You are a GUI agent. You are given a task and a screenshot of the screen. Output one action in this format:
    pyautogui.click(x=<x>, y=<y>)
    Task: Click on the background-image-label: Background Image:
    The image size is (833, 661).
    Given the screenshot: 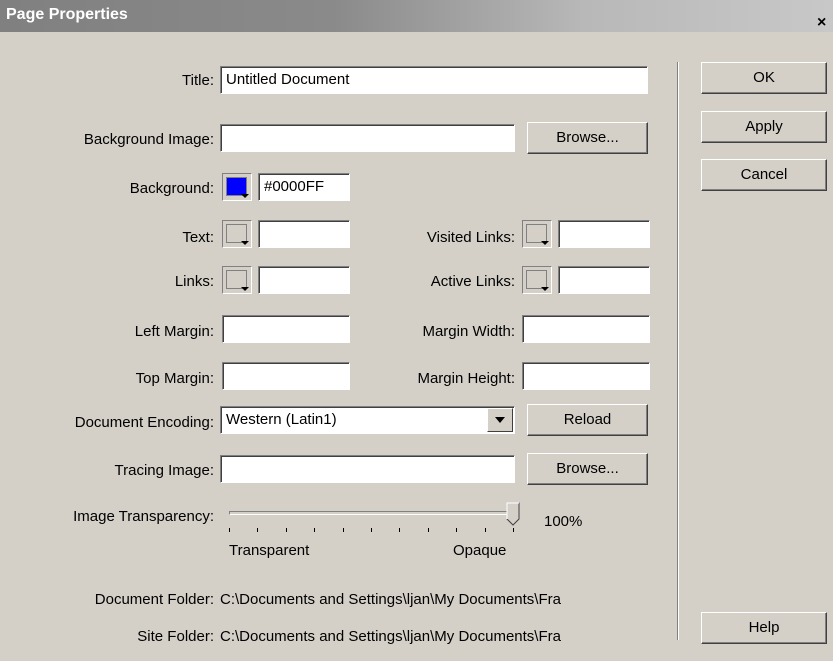 What is the action you would take?
    pyautogui.click(x=148, y=139)
    